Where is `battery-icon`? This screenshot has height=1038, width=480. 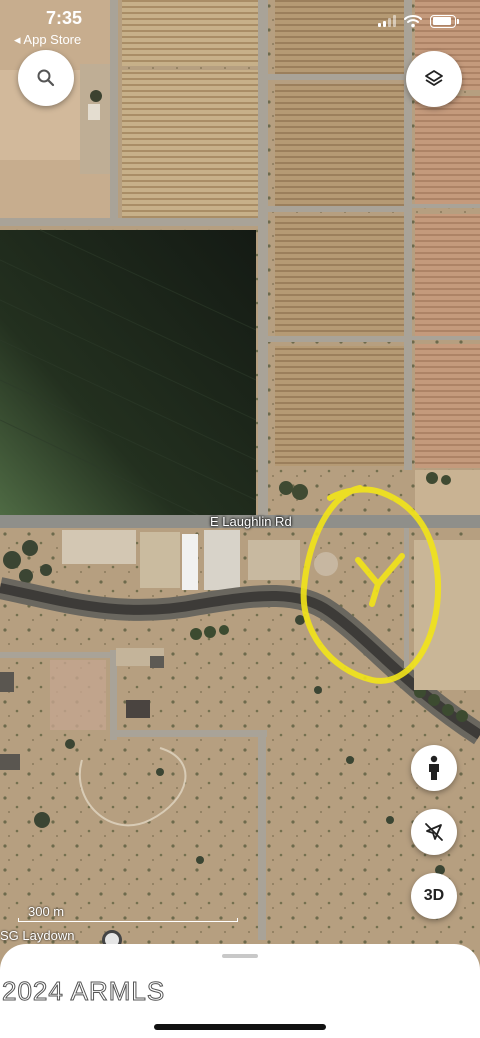 battery-icon is located at coordinates (444, 21).